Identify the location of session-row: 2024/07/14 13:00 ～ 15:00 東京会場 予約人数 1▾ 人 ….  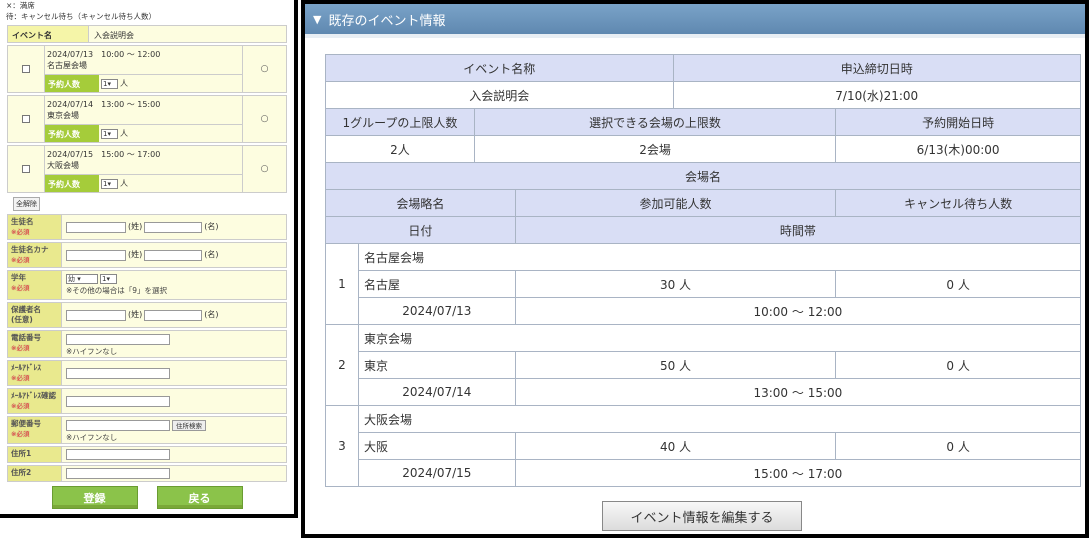
(147, 119).